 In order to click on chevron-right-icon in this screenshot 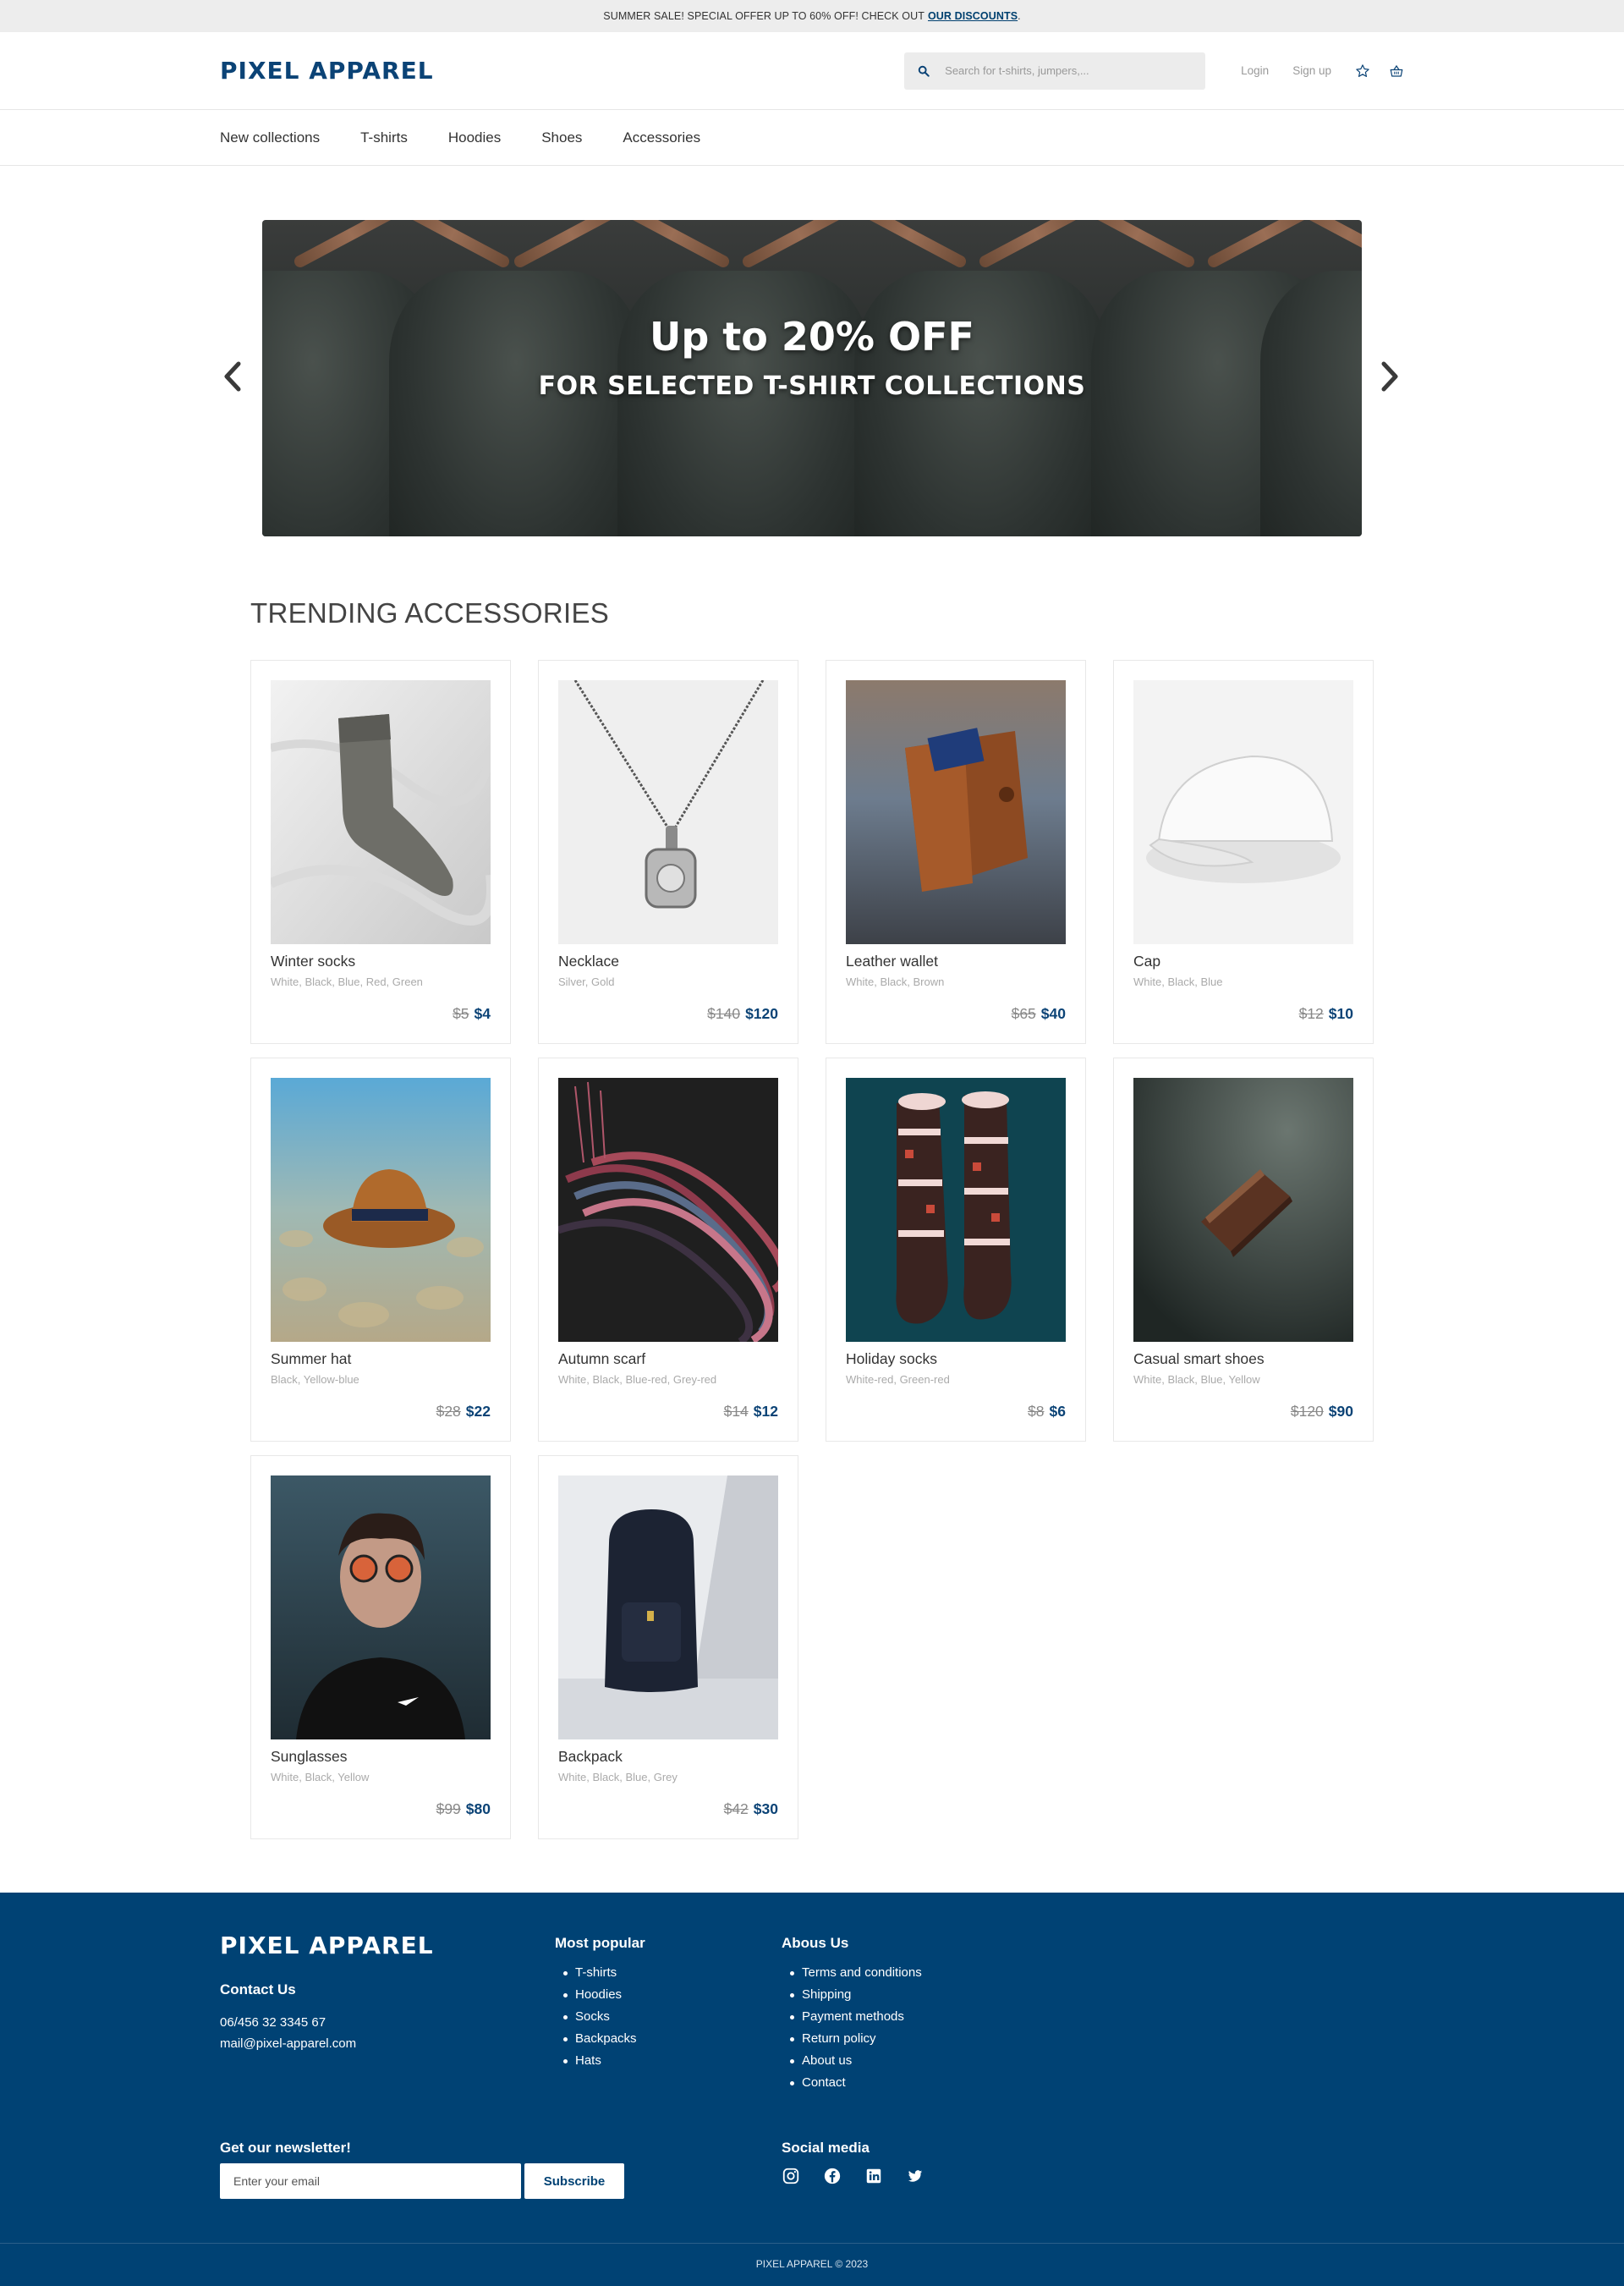, I will do `click(1390, 376)`.